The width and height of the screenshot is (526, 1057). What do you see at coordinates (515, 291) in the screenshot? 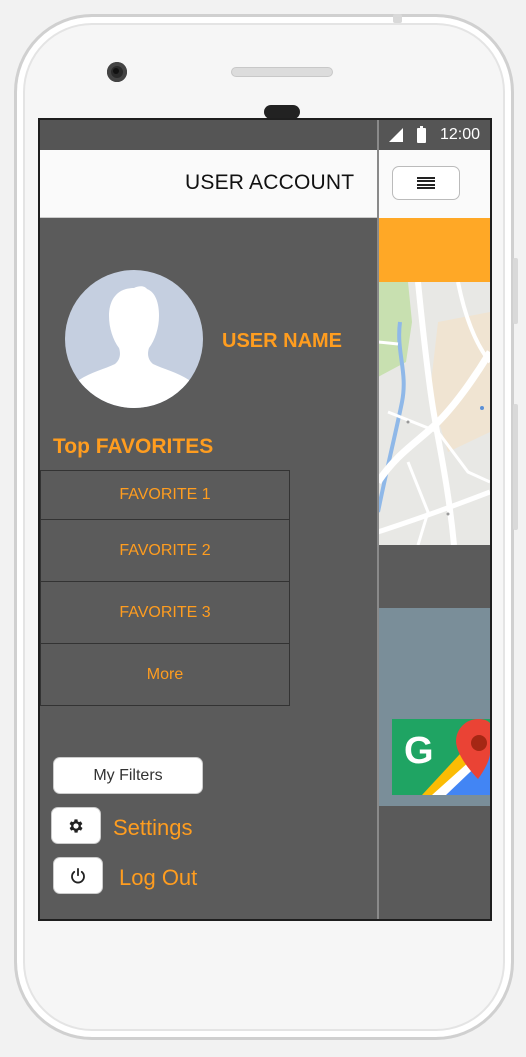
I see `power-side-button` at bounding box center [515, 291].